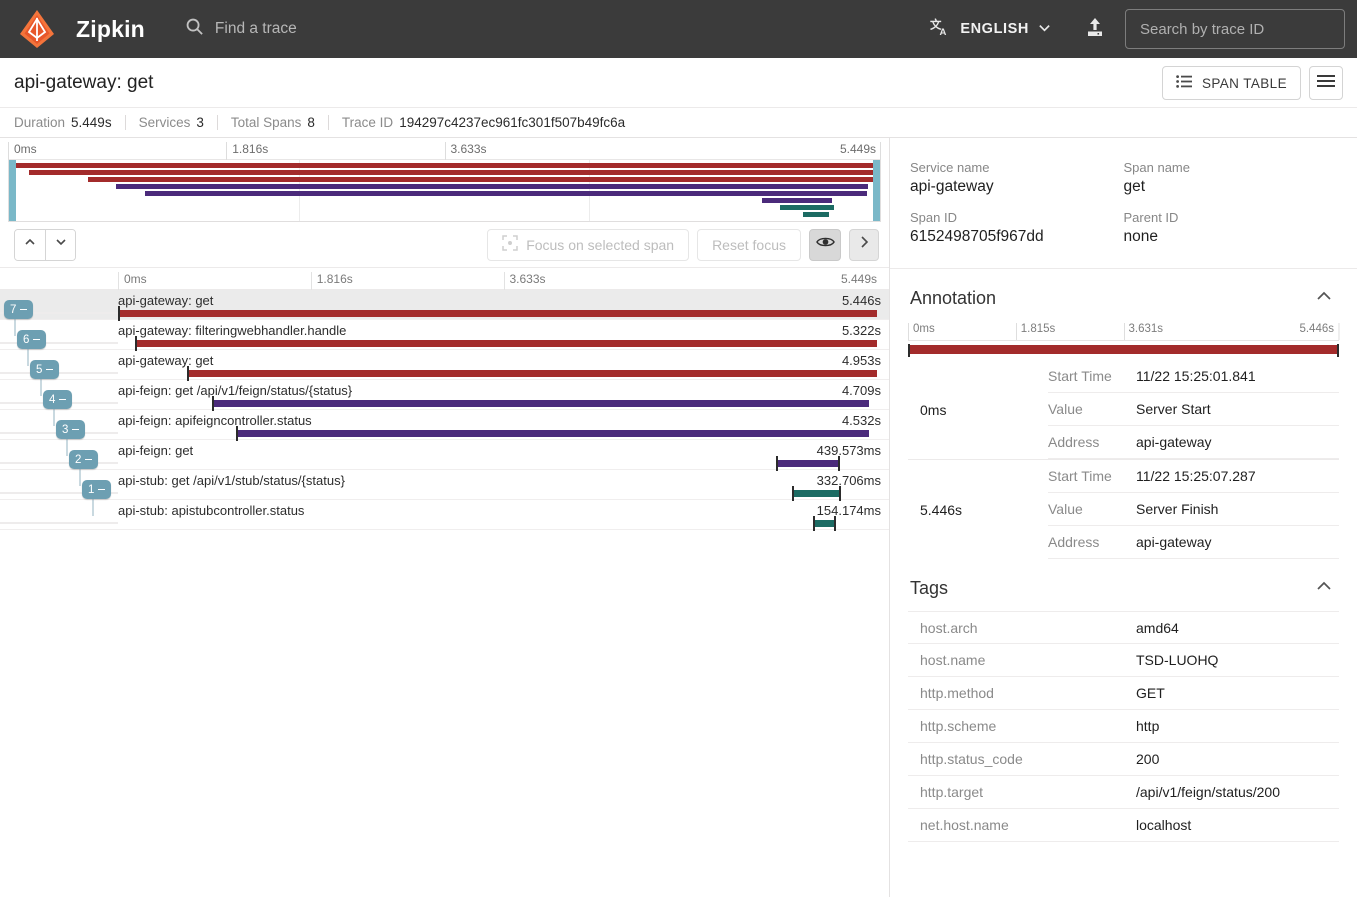  I want to click on language-selector: 文 A ENGLISH, so click(990, 29).